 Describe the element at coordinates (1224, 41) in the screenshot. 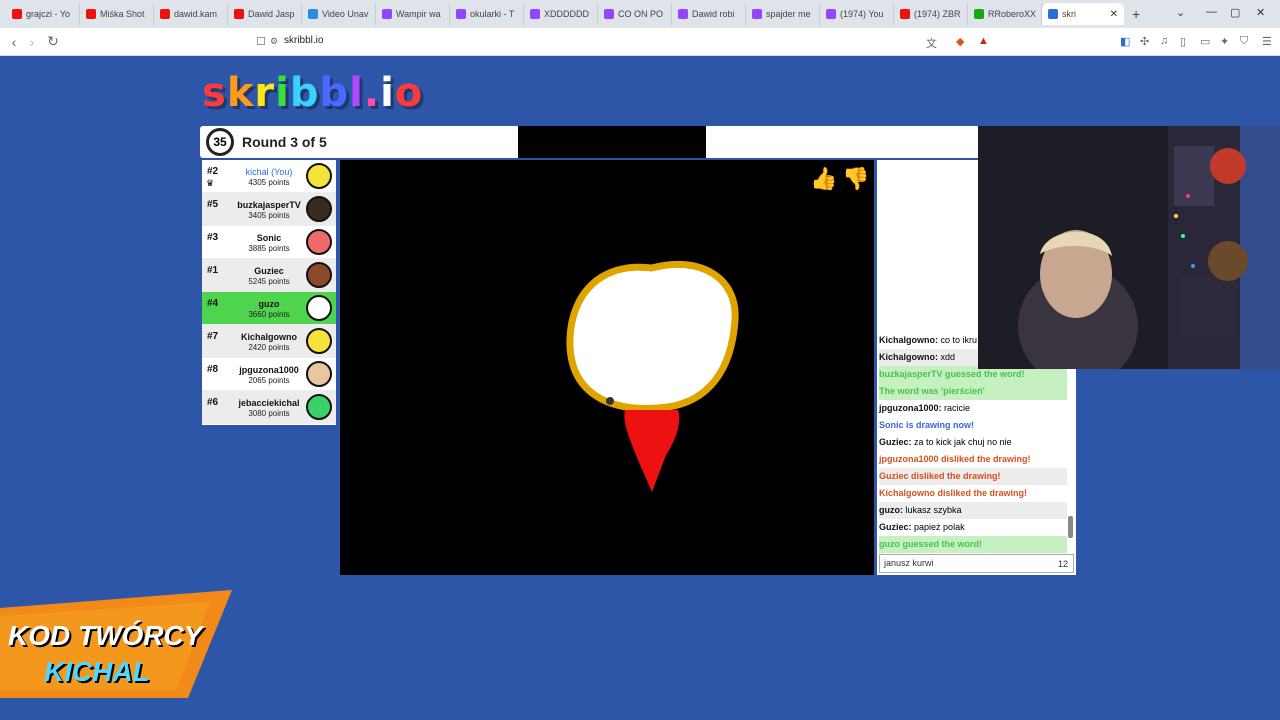

I see `ai-icon: ✦` at that location.